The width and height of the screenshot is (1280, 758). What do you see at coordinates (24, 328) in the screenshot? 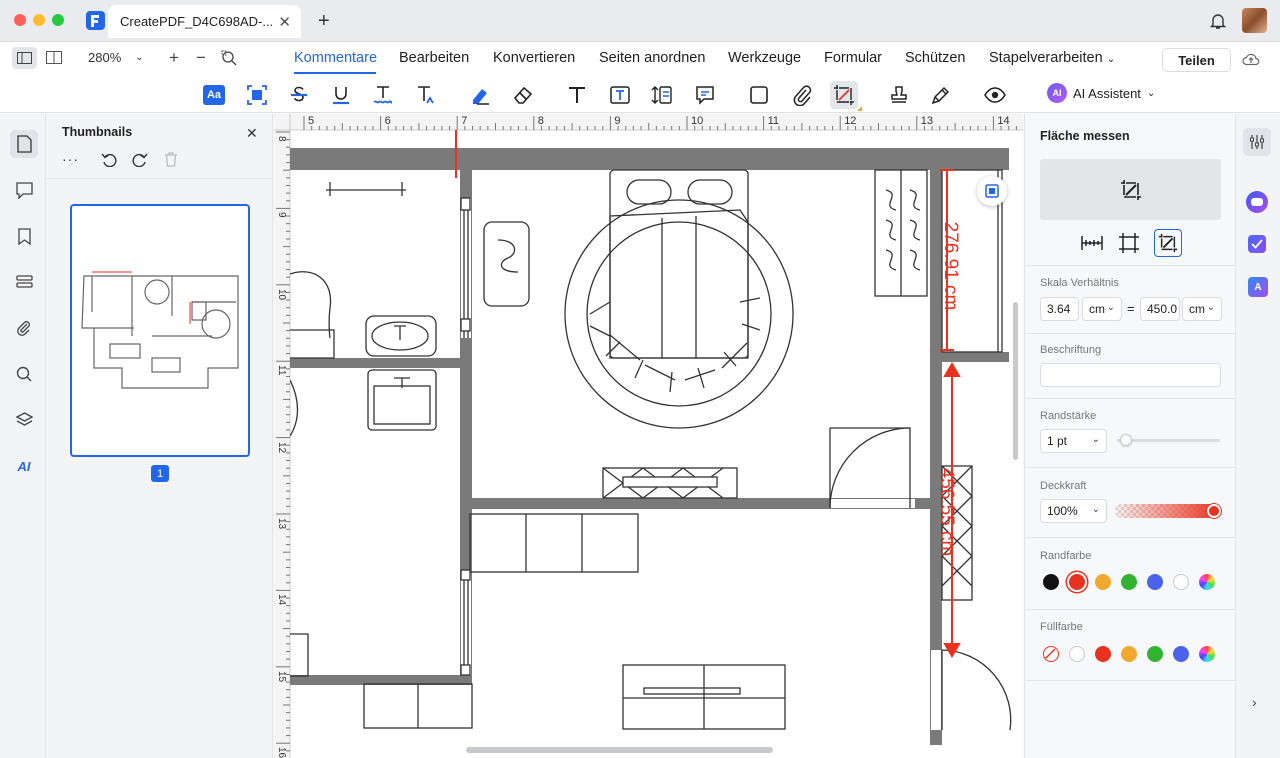
I see `attachment-icon` at bounding box center [24, 328].